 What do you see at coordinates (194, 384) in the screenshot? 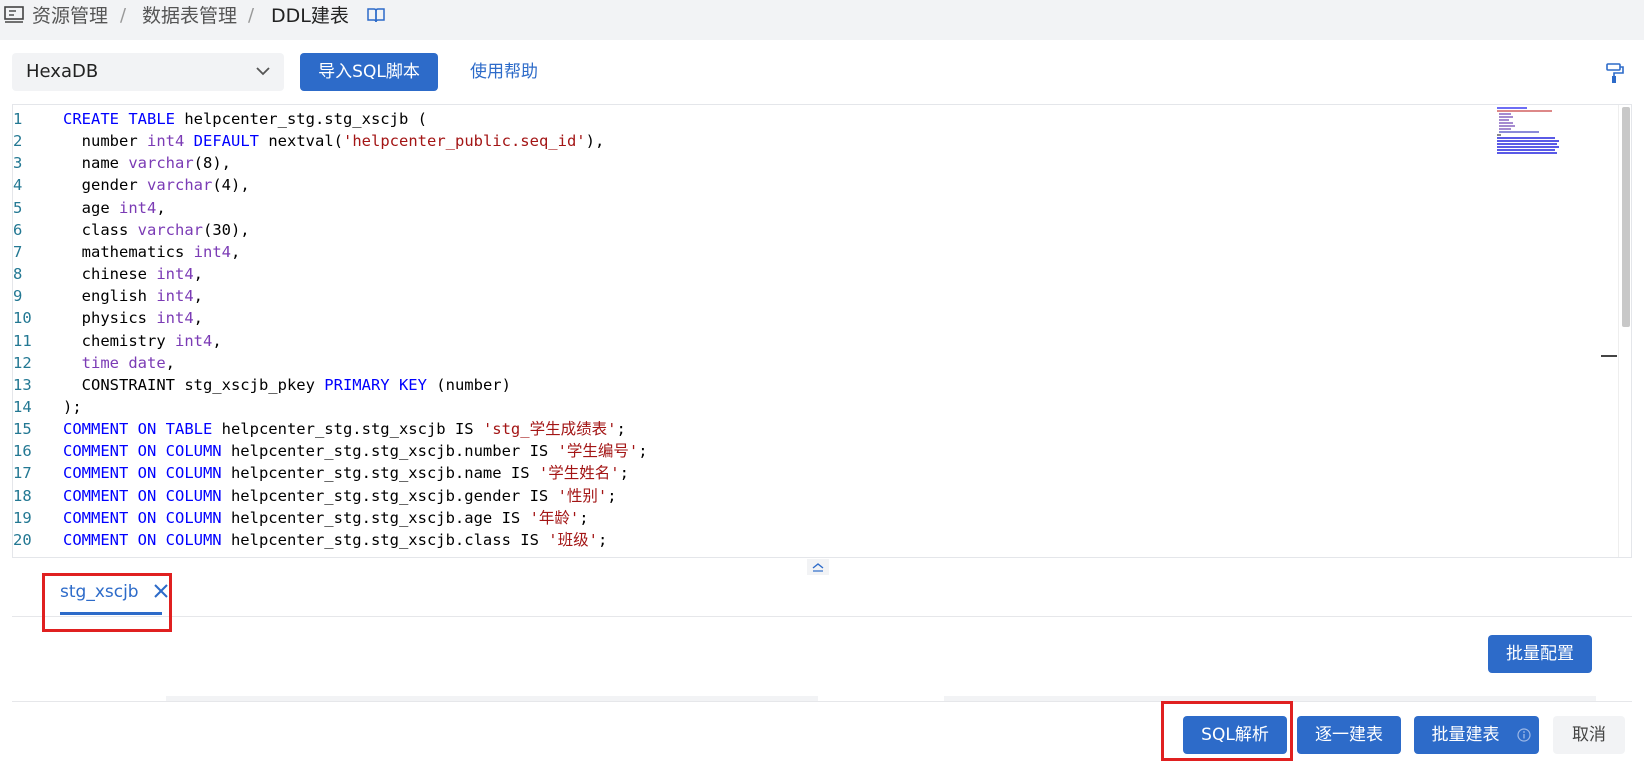
I see `code-token: CONSTRAINT stg_xscjb_pkey` at bounding box center [194, 384].